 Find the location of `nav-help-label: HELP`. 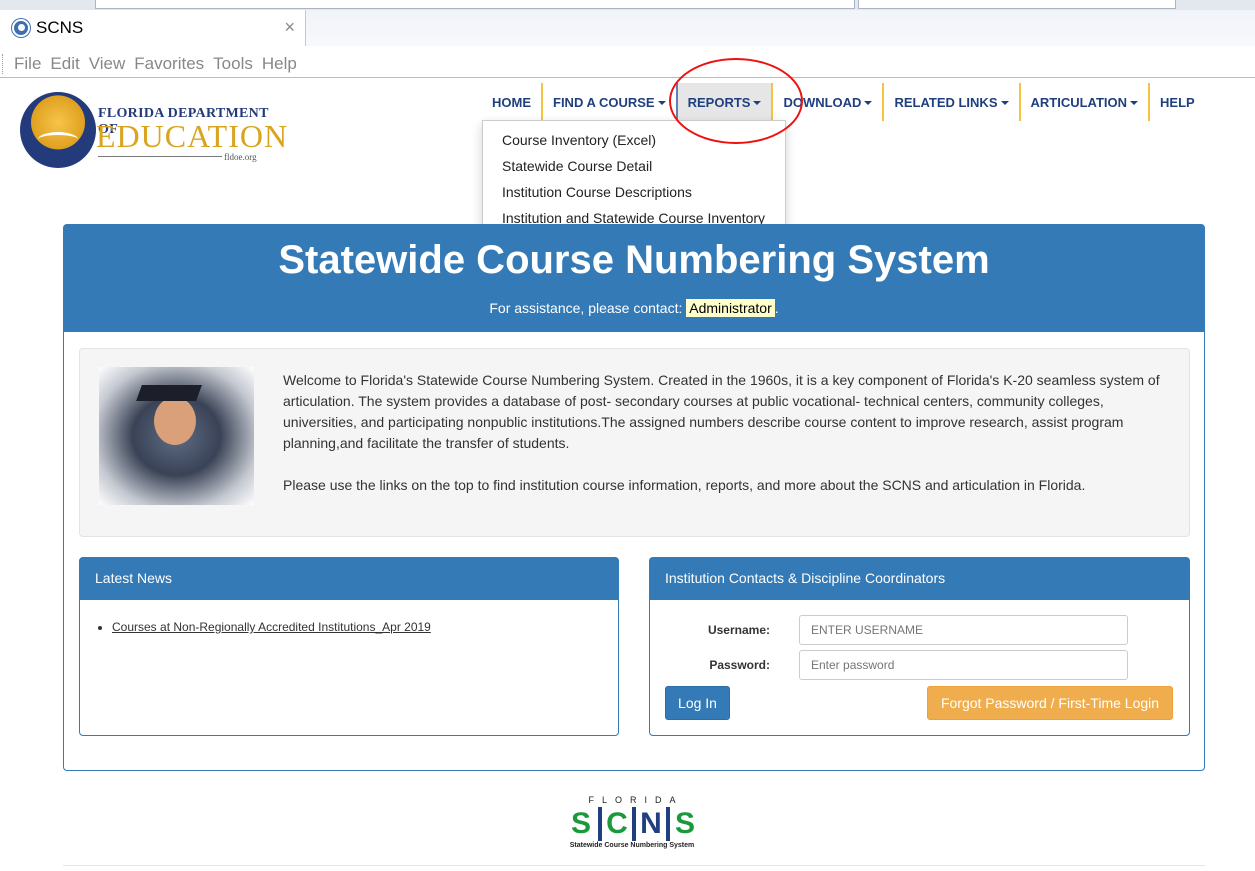

nav-help-label: HELP is located at coordinates (1177, 102).